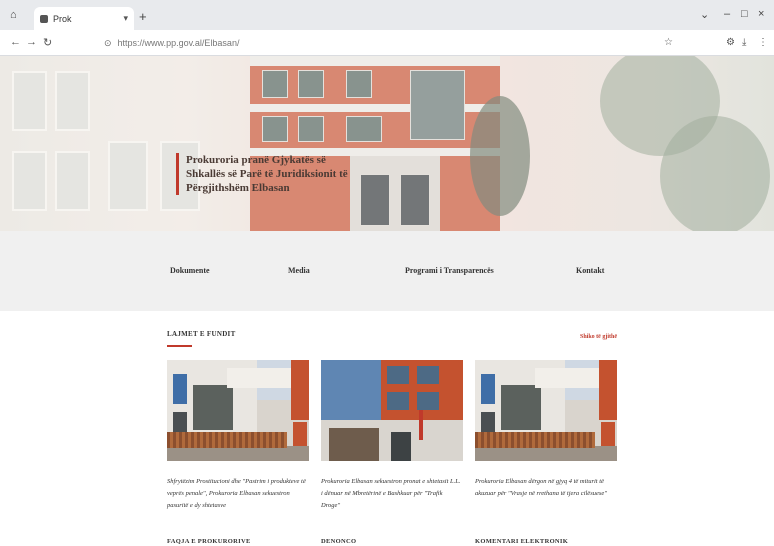 This screenshot has height=546, width=774. I want to click on url-field: ⊙ https://www.pp.gov.al/Elbasan/, so click(389, 43).